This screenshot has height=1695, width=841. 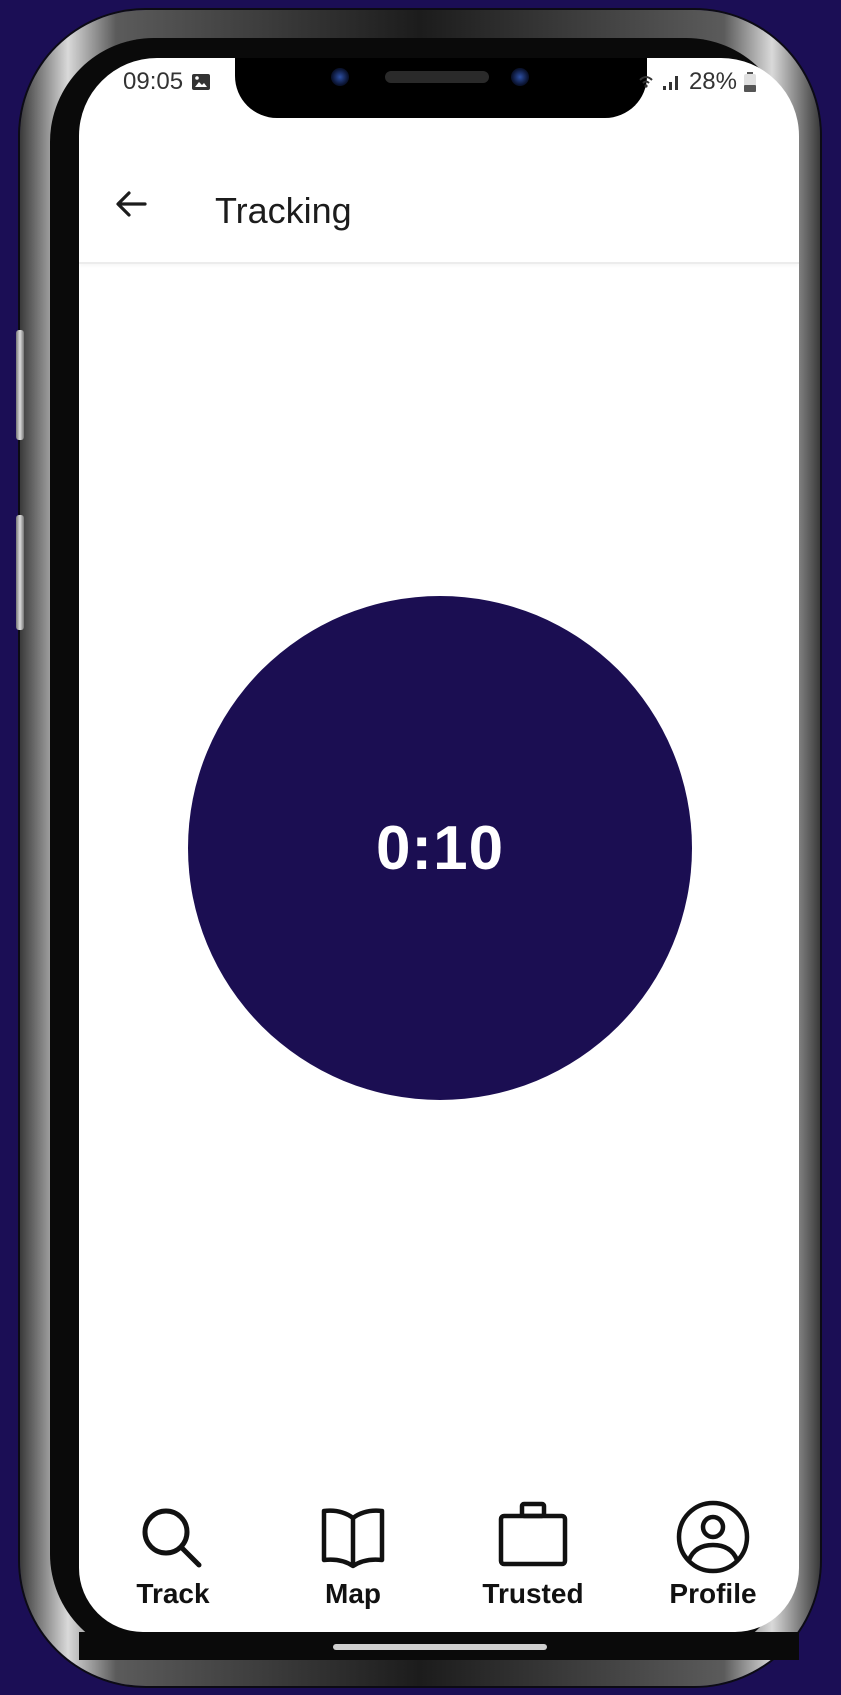 I want to click on page-title: Tracking, so click(x=283, y=210).